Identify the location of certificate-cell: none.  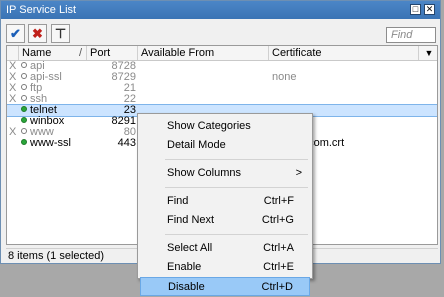
(284, 77).